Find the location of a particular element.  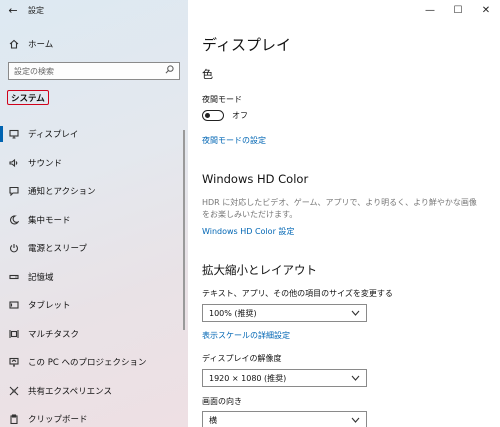

sidebar-item-label: マルチタスク is located at coordinates (54, 334).